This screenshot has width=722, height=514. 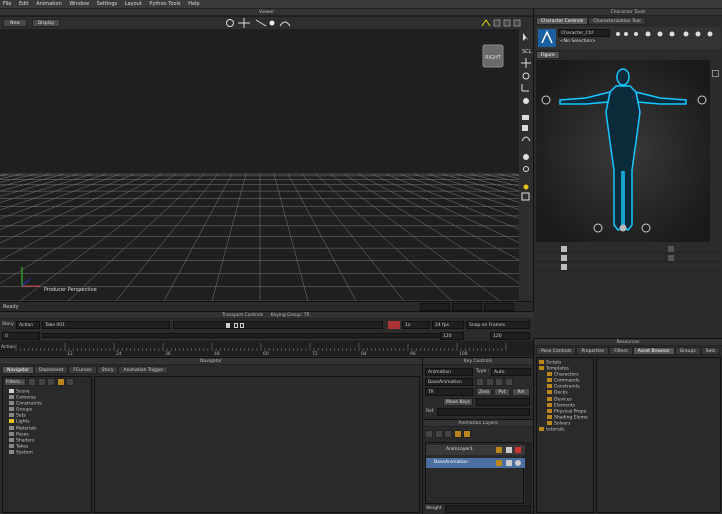 What do you see at coordinates (252, 335) in the screenshot?
I see `range-bar` at bounding box center [252, 335].